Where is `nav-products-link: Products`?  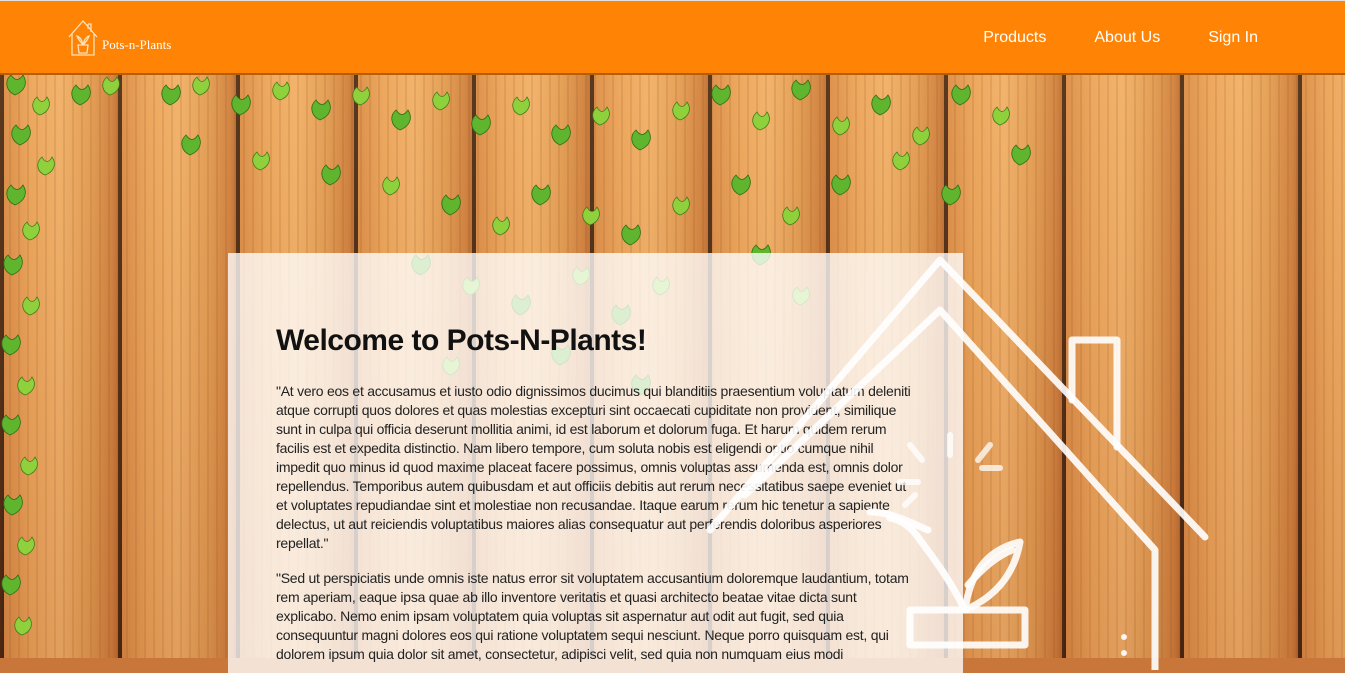 nav-products-link: Products is located at coordinates (1014, 38).